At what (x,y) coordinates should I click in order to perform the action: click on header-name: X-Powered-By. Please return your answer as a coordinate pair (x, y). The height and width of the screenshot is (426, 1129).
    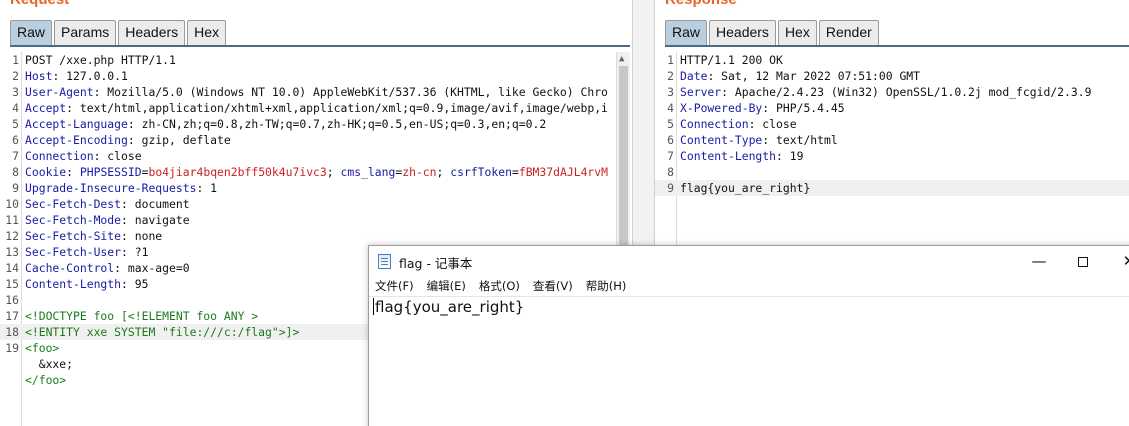
    Looking at the image, I should click on (721, 108).